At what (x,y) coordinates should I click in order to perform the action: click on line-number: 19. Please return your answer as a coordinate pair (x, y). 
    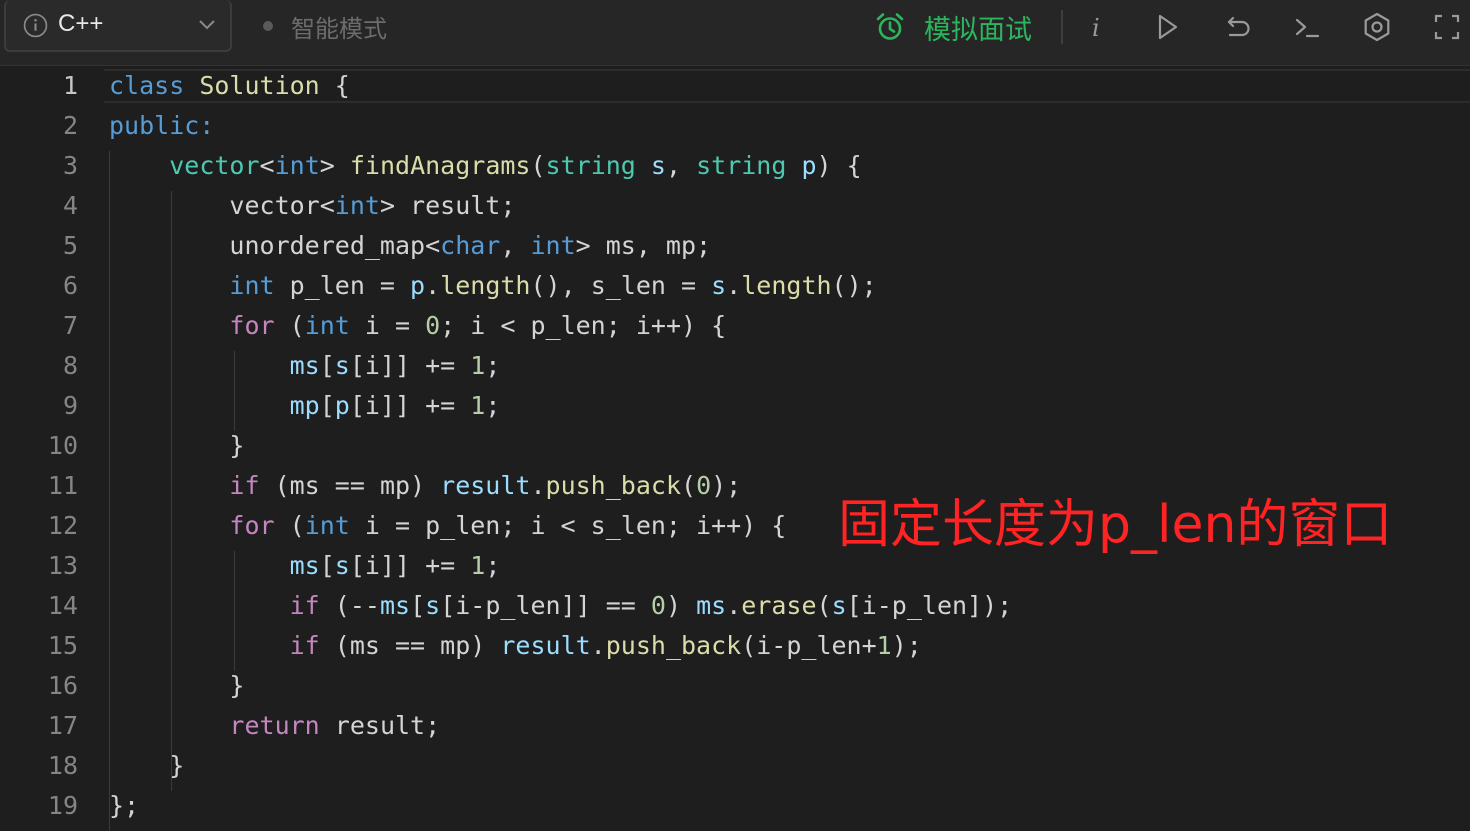
    Looking at the image, I should click on (62, 805).